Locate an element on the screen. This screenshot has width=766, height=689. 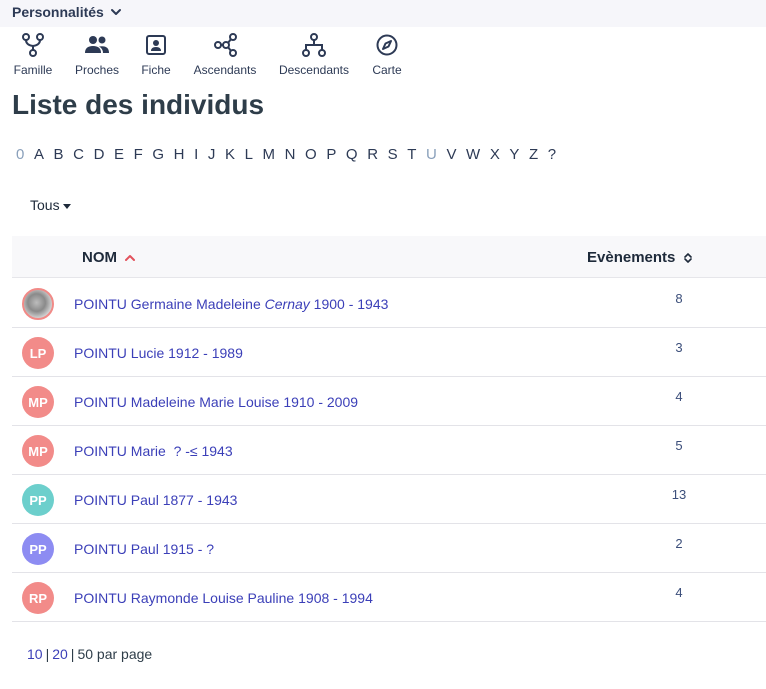
event-count: 5 is located at coordinates (679, 445).